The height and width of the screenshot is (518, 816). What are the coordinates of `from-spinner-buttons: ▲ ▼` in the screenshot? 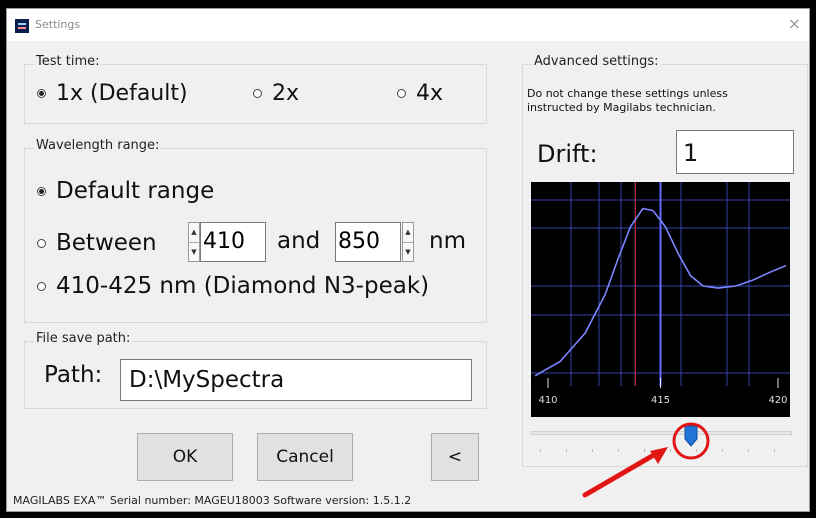 It's located at (194, 242).